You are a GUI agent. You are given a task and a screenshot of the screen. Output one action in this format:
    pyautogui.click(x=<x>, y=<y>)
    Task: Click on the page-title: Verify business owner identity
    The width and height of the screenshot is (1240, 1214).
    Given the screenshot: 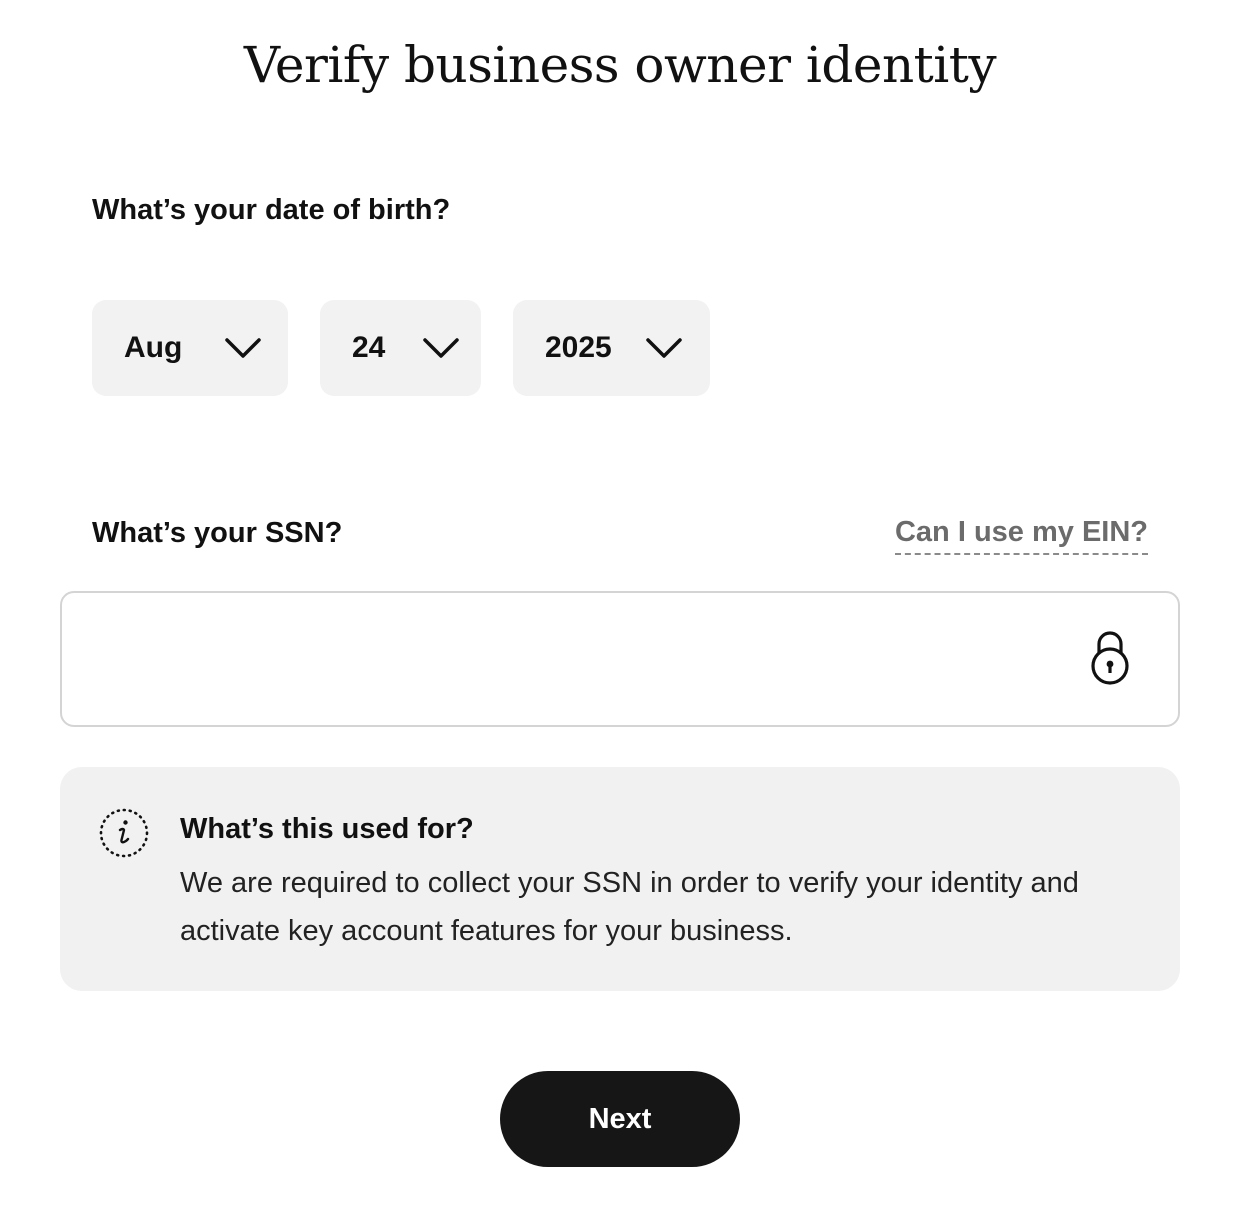 What is the action you would take?
    pyautogui.click(x=620, y=65)
    